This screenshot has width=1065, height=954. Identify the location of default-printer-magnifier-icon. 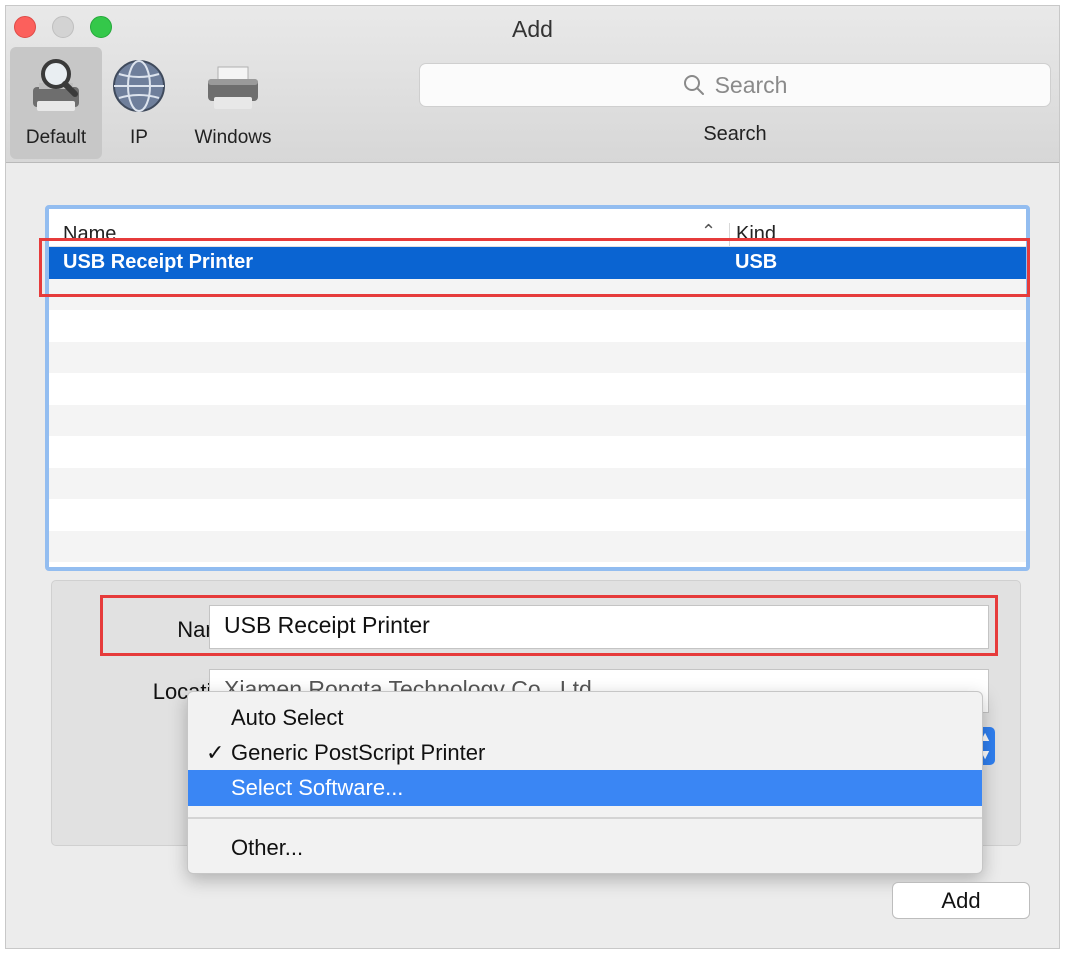
(56, 85).